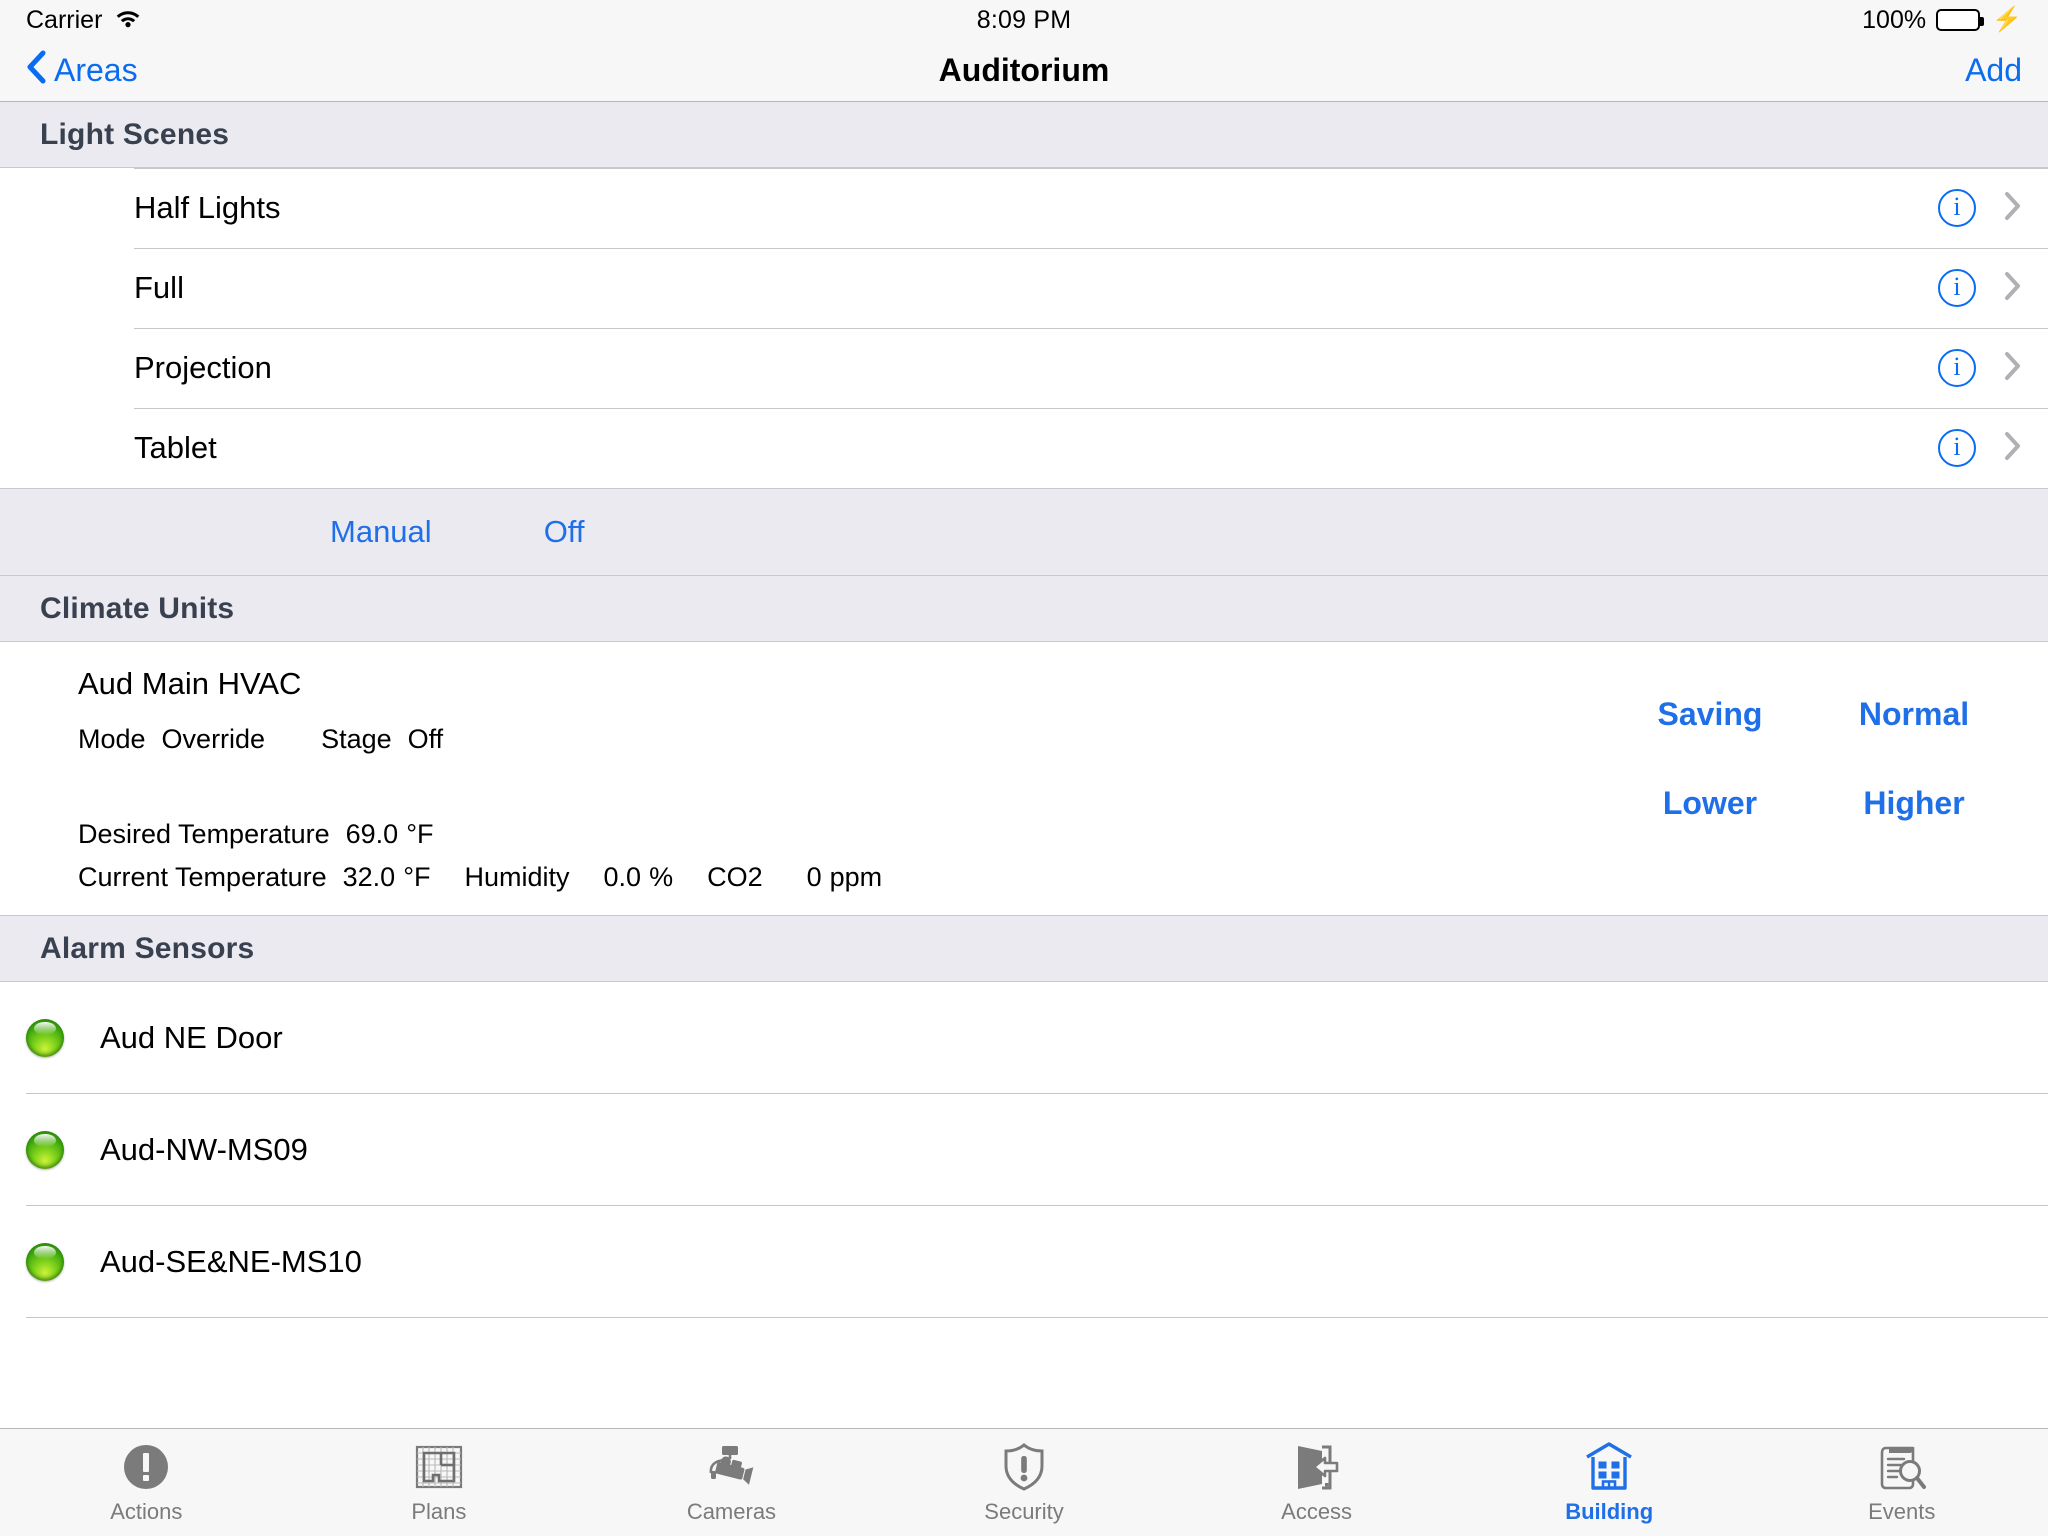  I want to click on tab-label: Building, so click(1609, 1511).